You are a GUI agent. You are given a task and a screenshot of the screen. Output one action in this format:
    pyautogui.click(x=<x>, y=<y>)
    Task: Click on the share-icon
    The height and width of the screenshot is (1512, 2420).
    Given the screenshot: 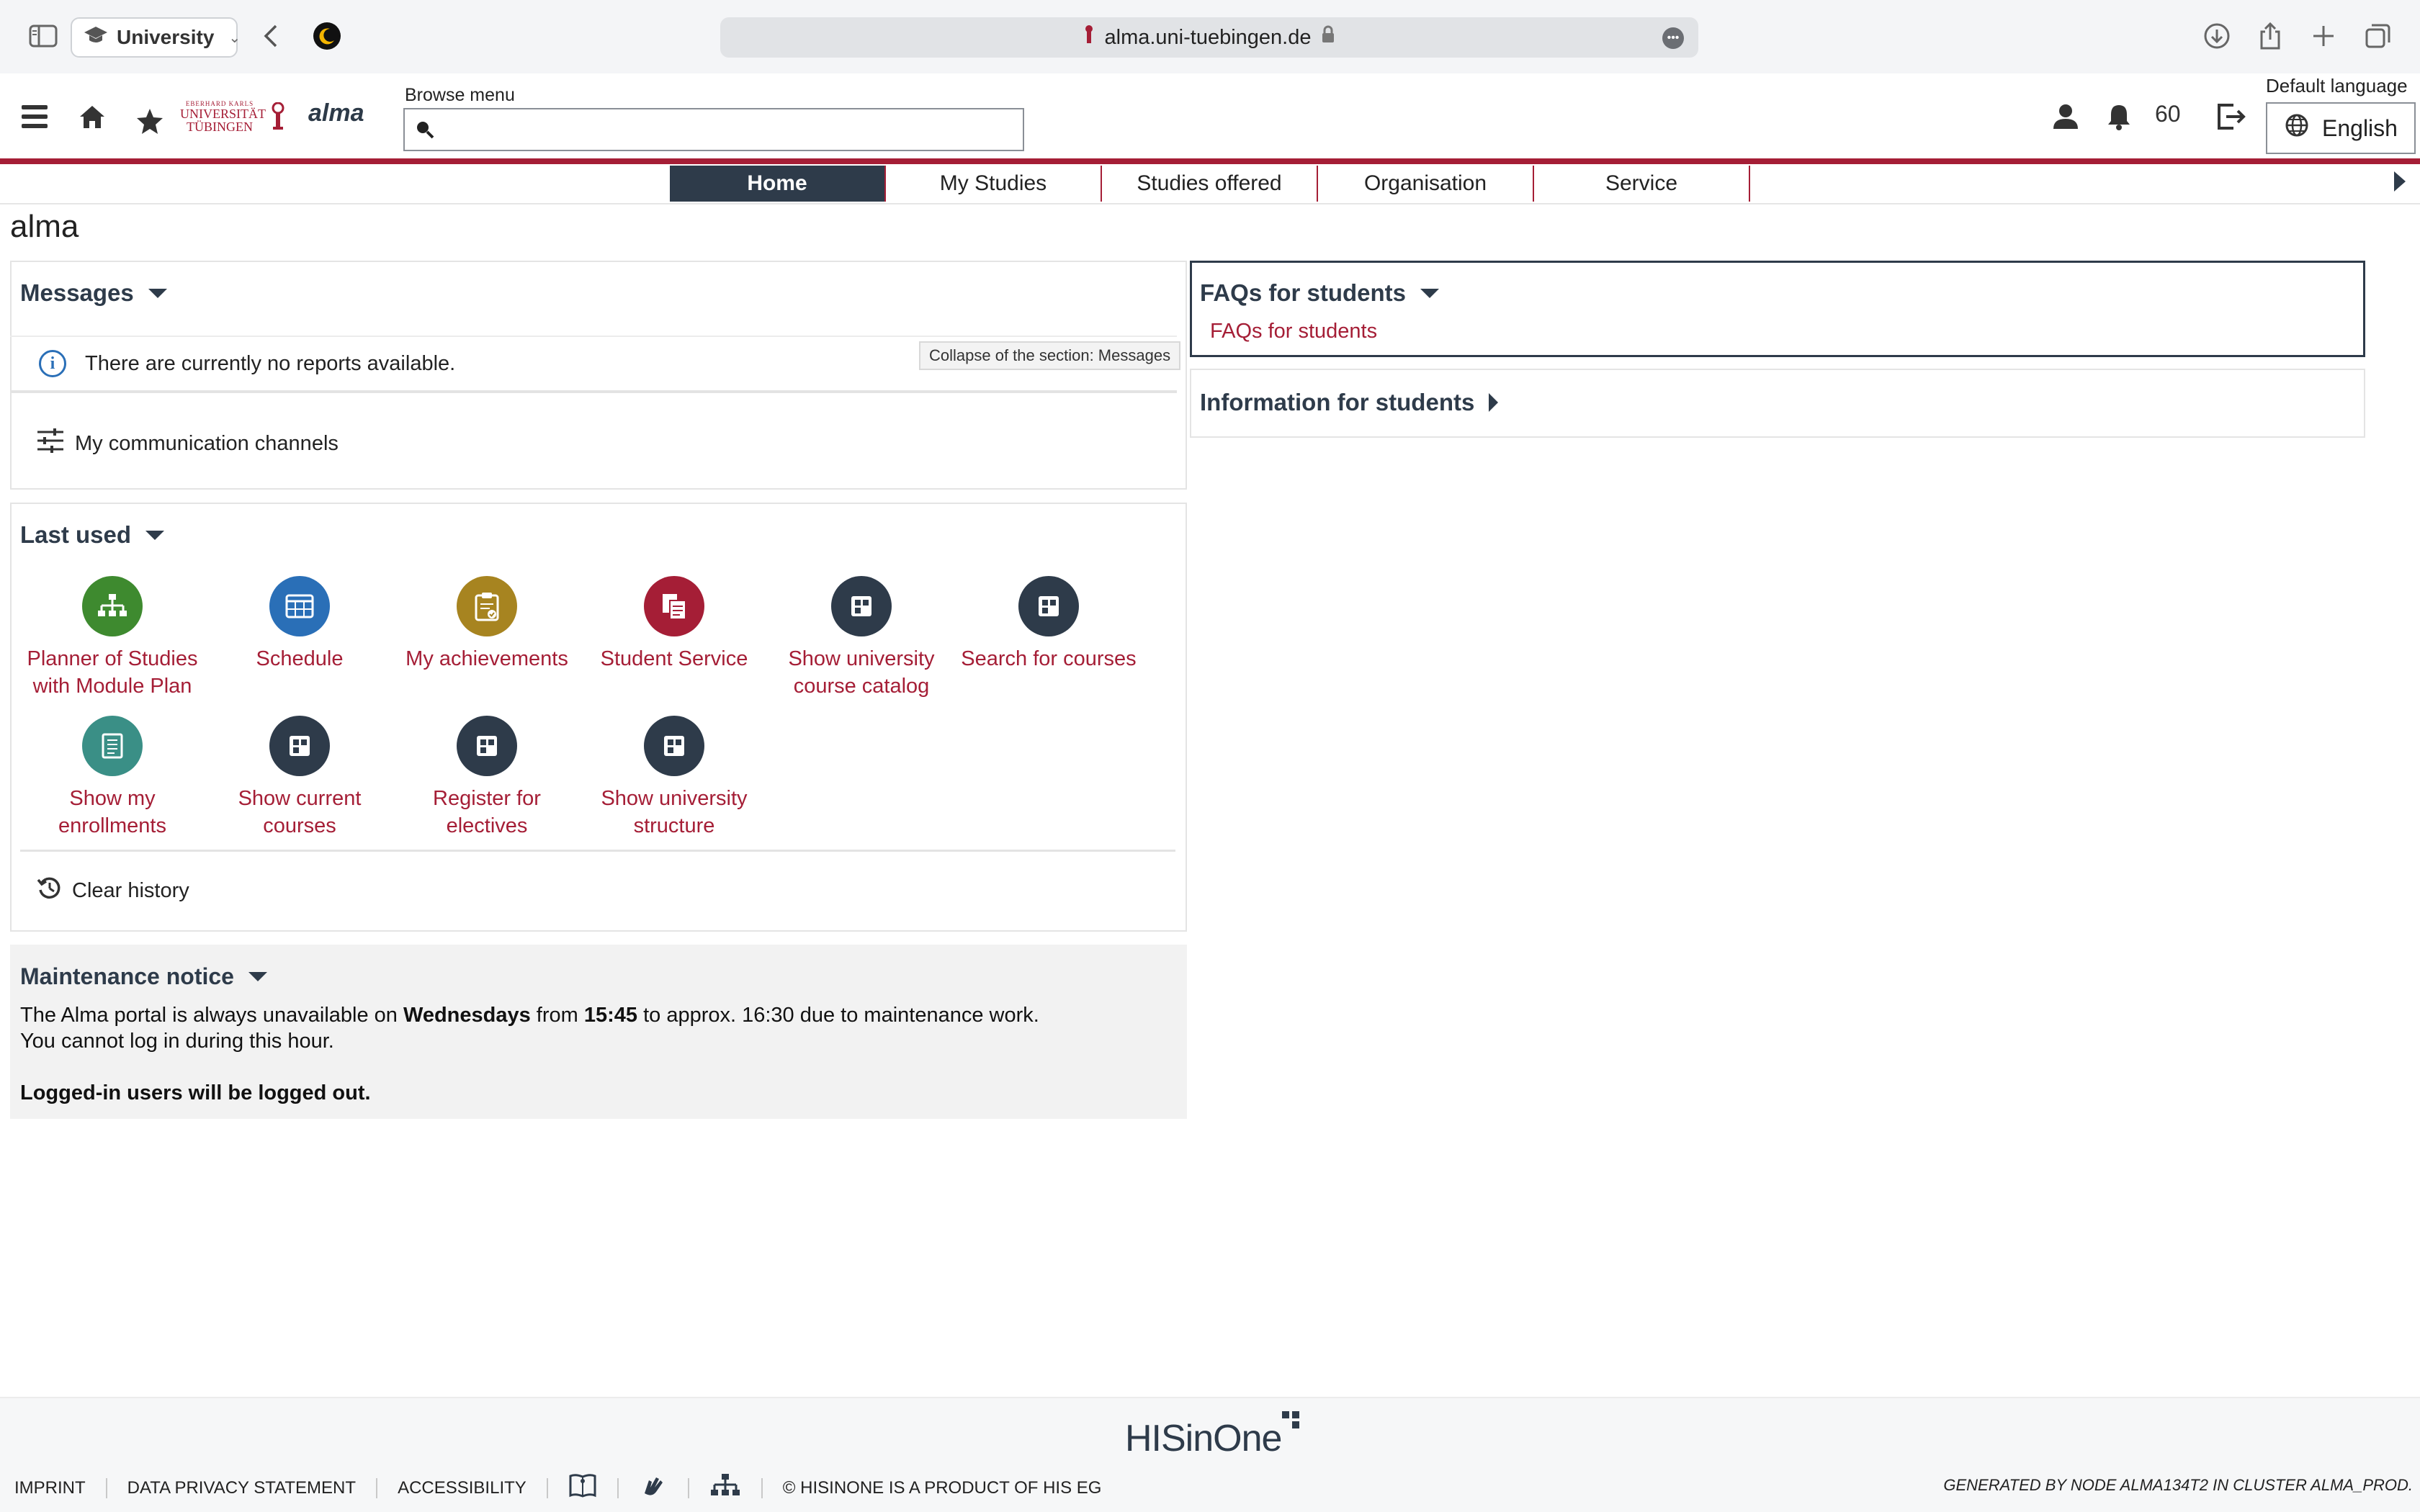 What is the action you would take?
    pyautogui.click(x=2270, y=36)
    